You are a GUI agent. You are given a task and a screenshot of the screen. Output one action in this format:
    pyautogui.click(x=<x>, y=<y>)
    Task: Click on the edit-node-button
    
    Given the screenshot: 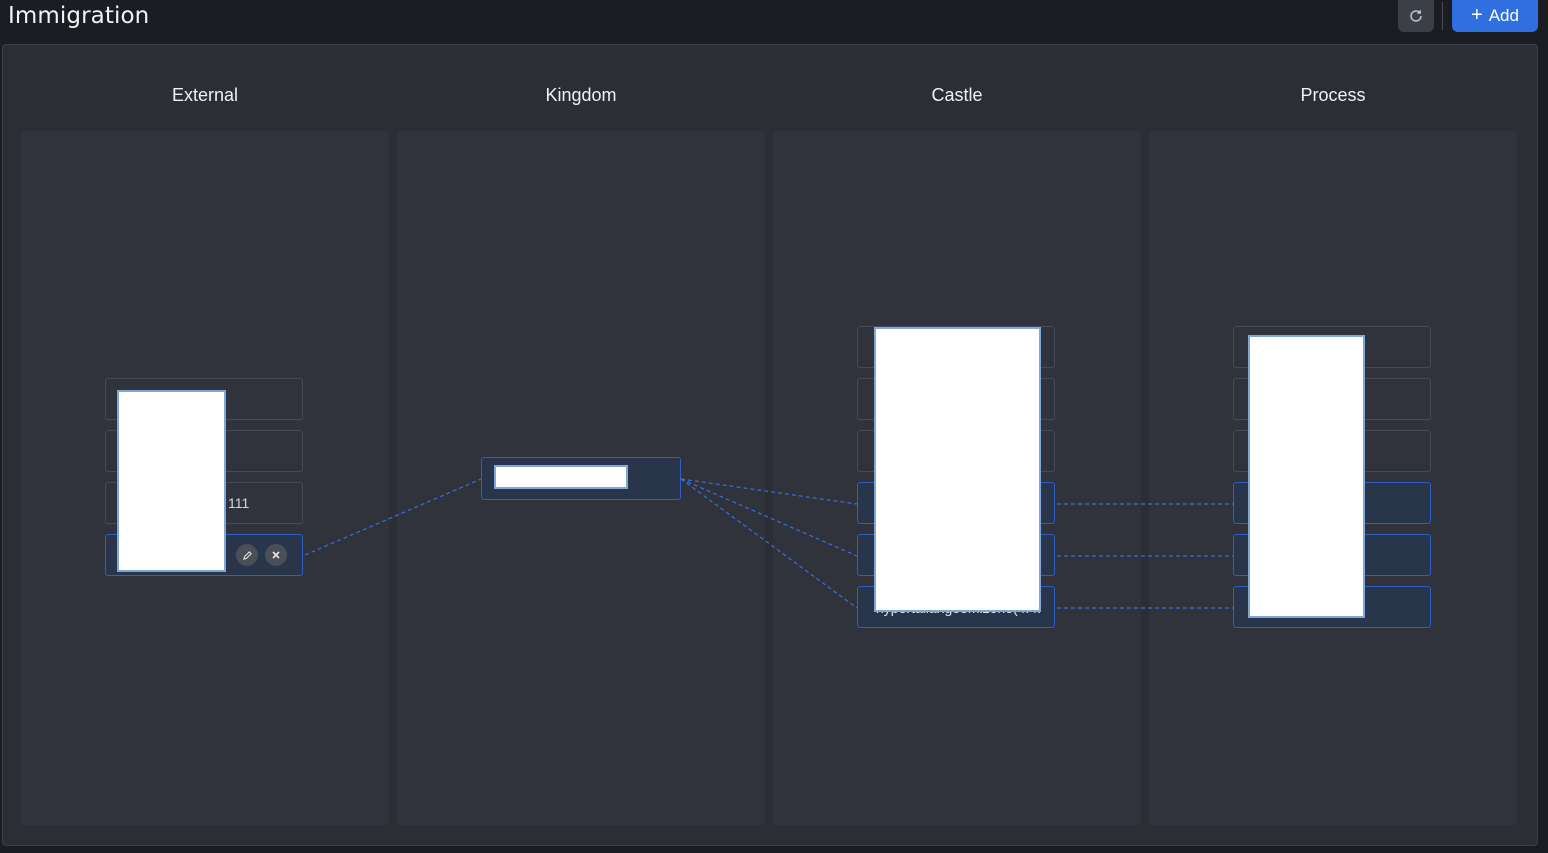 What is the action you would take?
    pyautogui.click(x=247, y=555)
    